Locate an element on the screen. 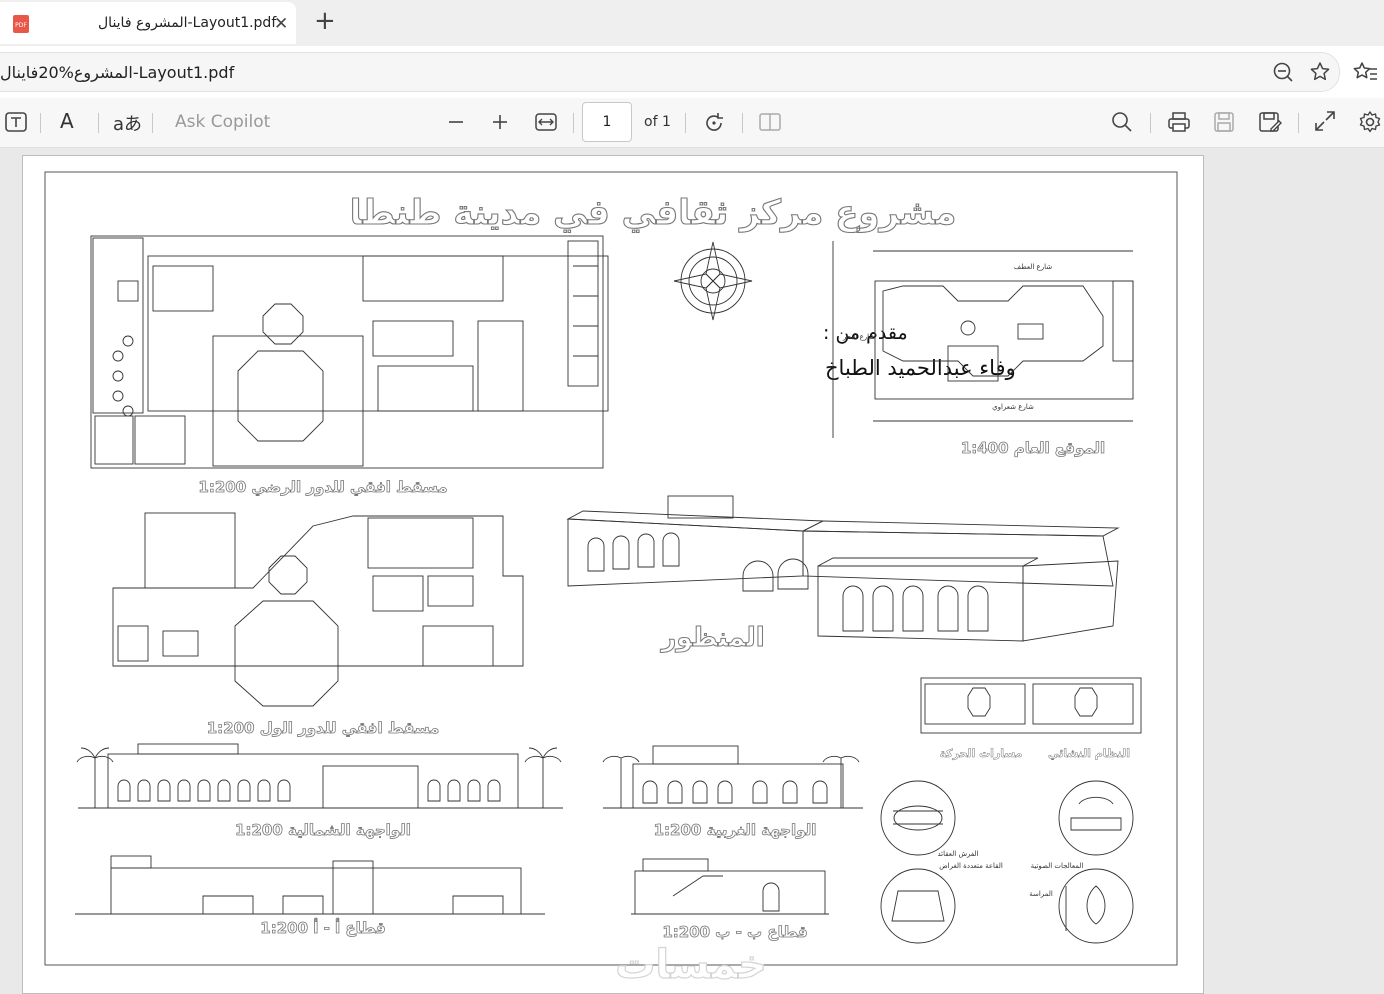 This screenshot has height=994, width=1384. ground-floor-label: مسقط افقي للدور الرضي 1:200 is located at coordinates (322, 487).